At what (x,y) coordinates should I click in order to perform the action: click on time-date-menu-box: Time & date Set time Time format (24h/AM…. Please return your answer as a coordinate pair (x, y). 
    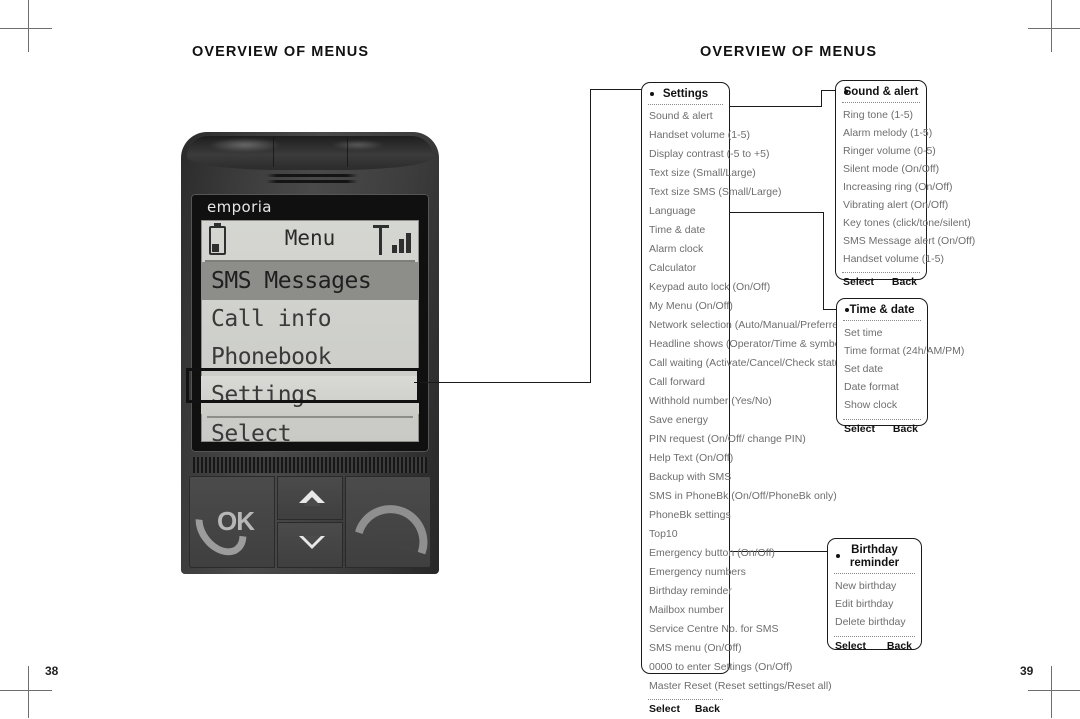
    Looking at the image, I should click on (900, 366).